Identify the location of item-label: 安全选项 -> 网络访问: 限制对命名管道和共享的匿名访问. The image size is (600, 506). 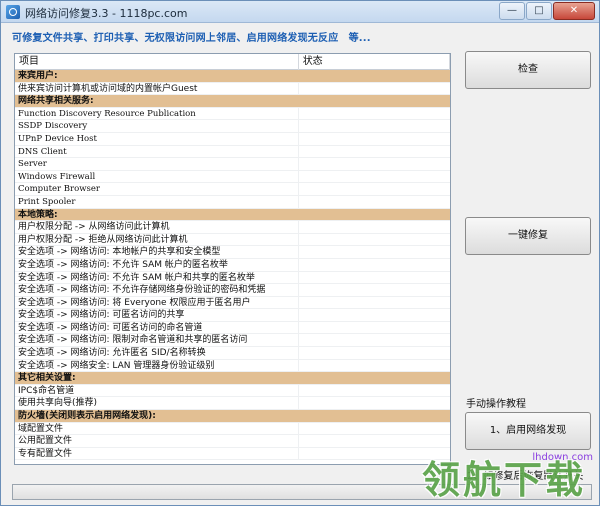
(157, 340).